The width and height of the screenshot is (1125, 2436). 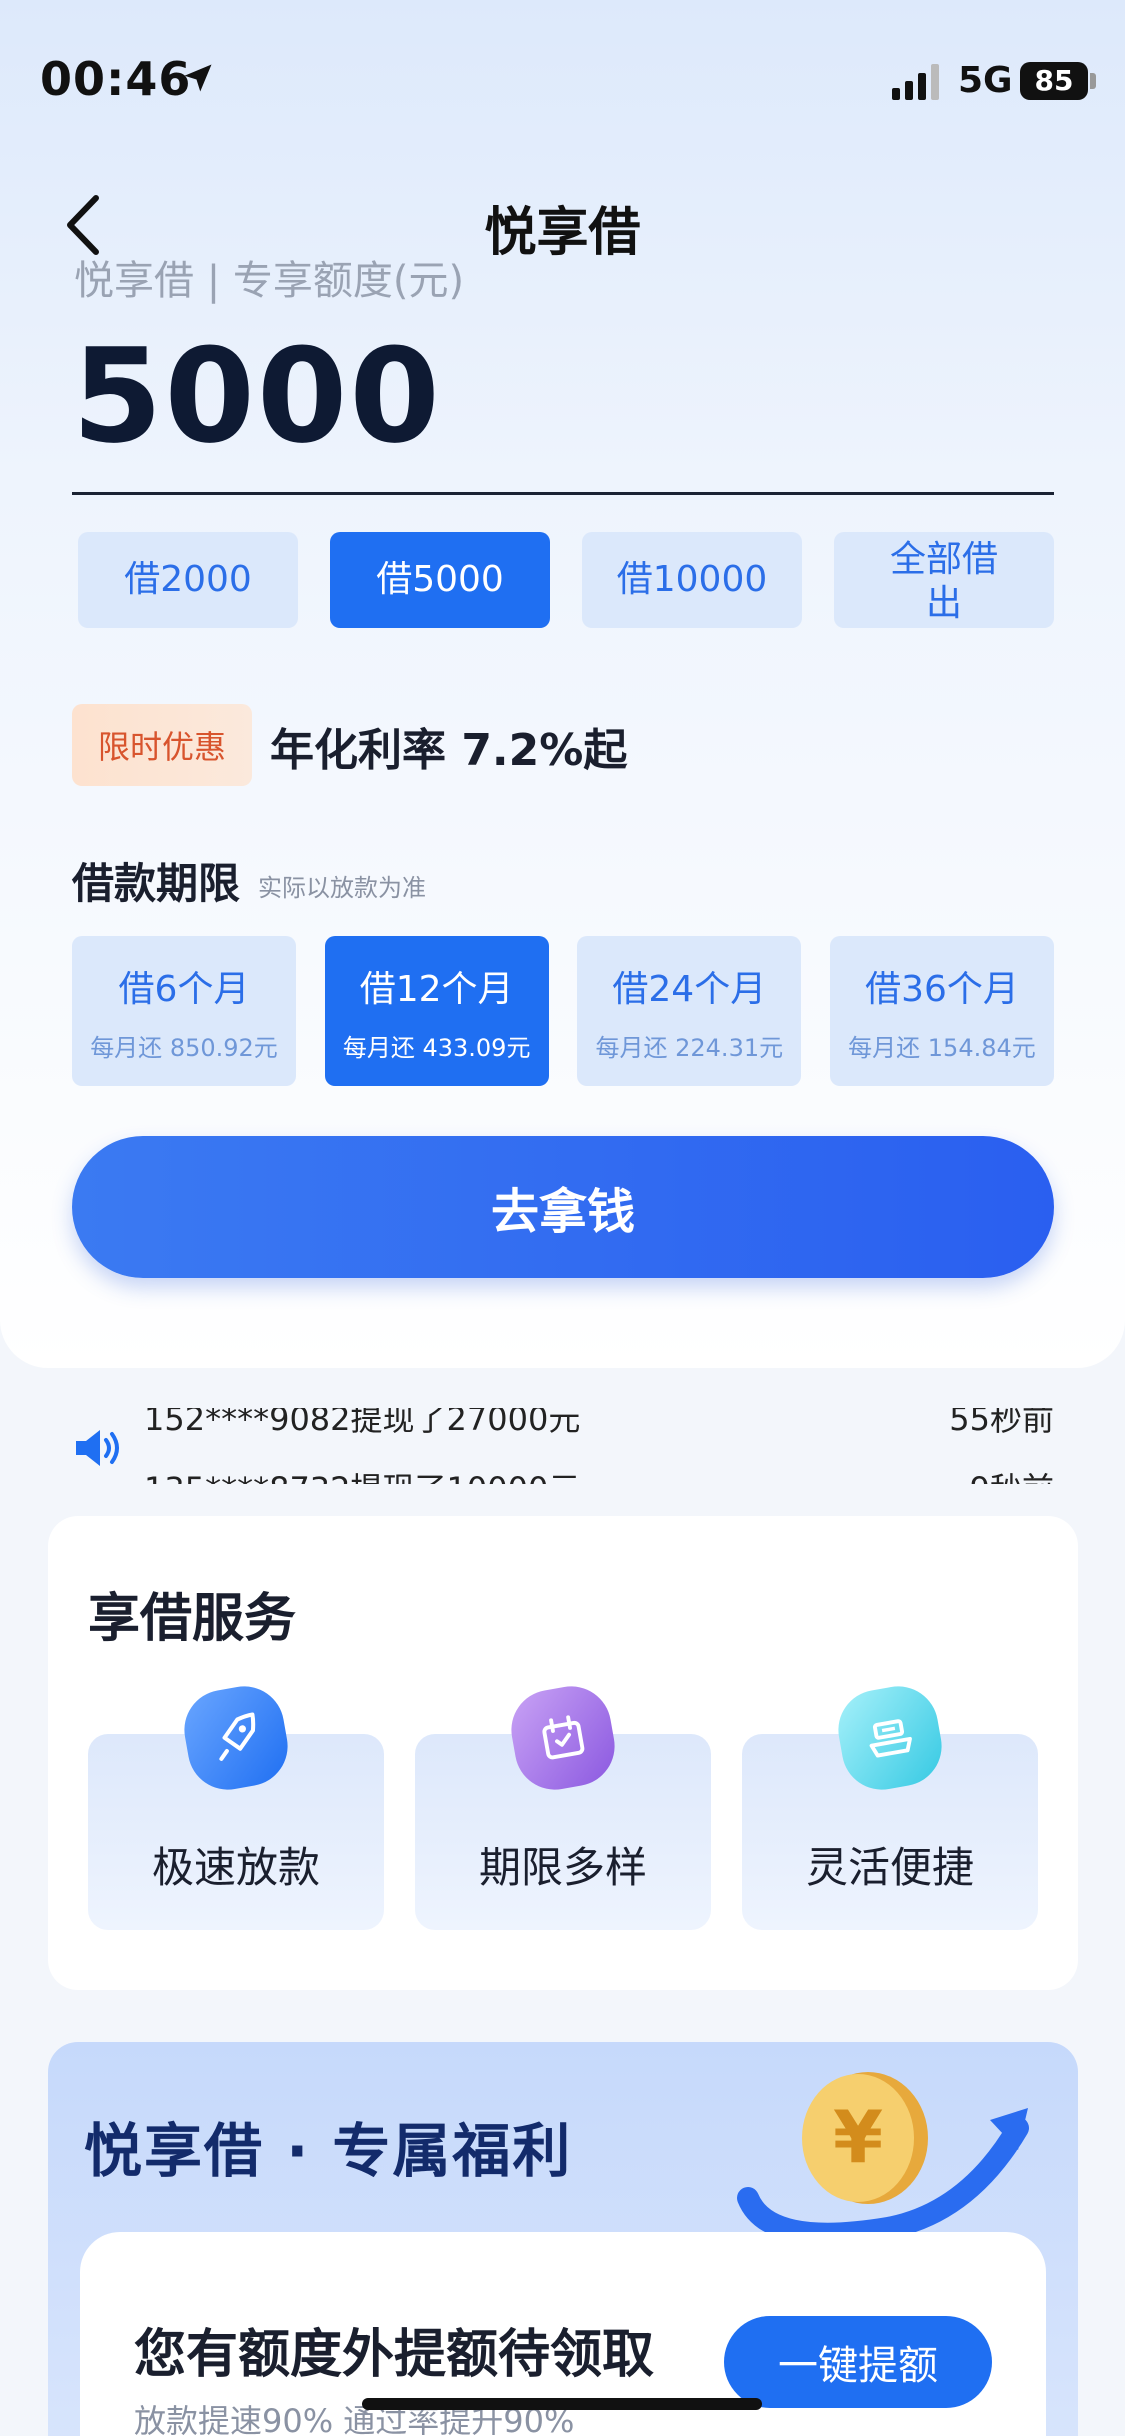 What do you see at coordinates (436, 1011) in the screenshot?
I see `term-option-12: 借12个月 每月还 433.09元` at bounding box center [436, 1011].